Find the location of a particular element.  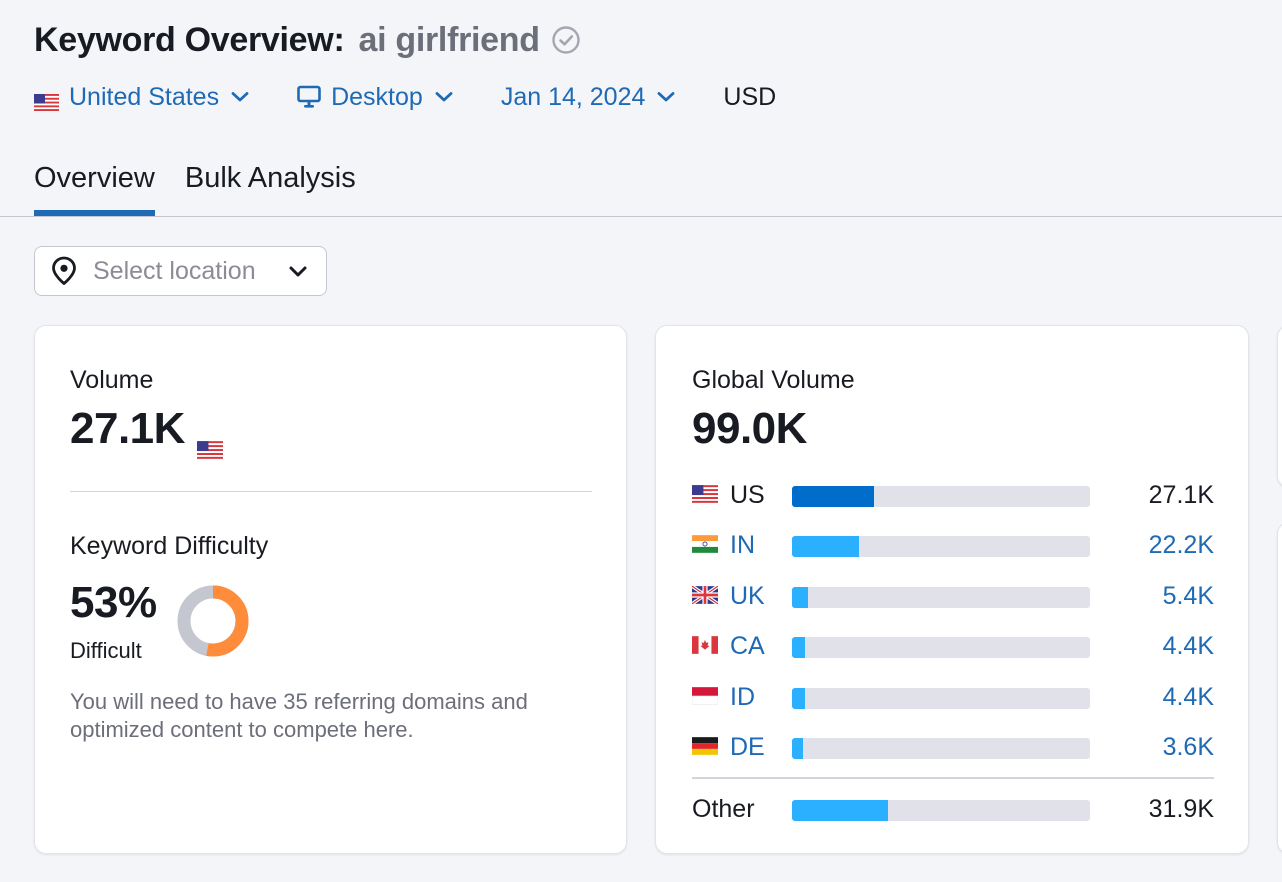

tab-bar: Overview Bulk Analysis is located at coordinates (210, 187).